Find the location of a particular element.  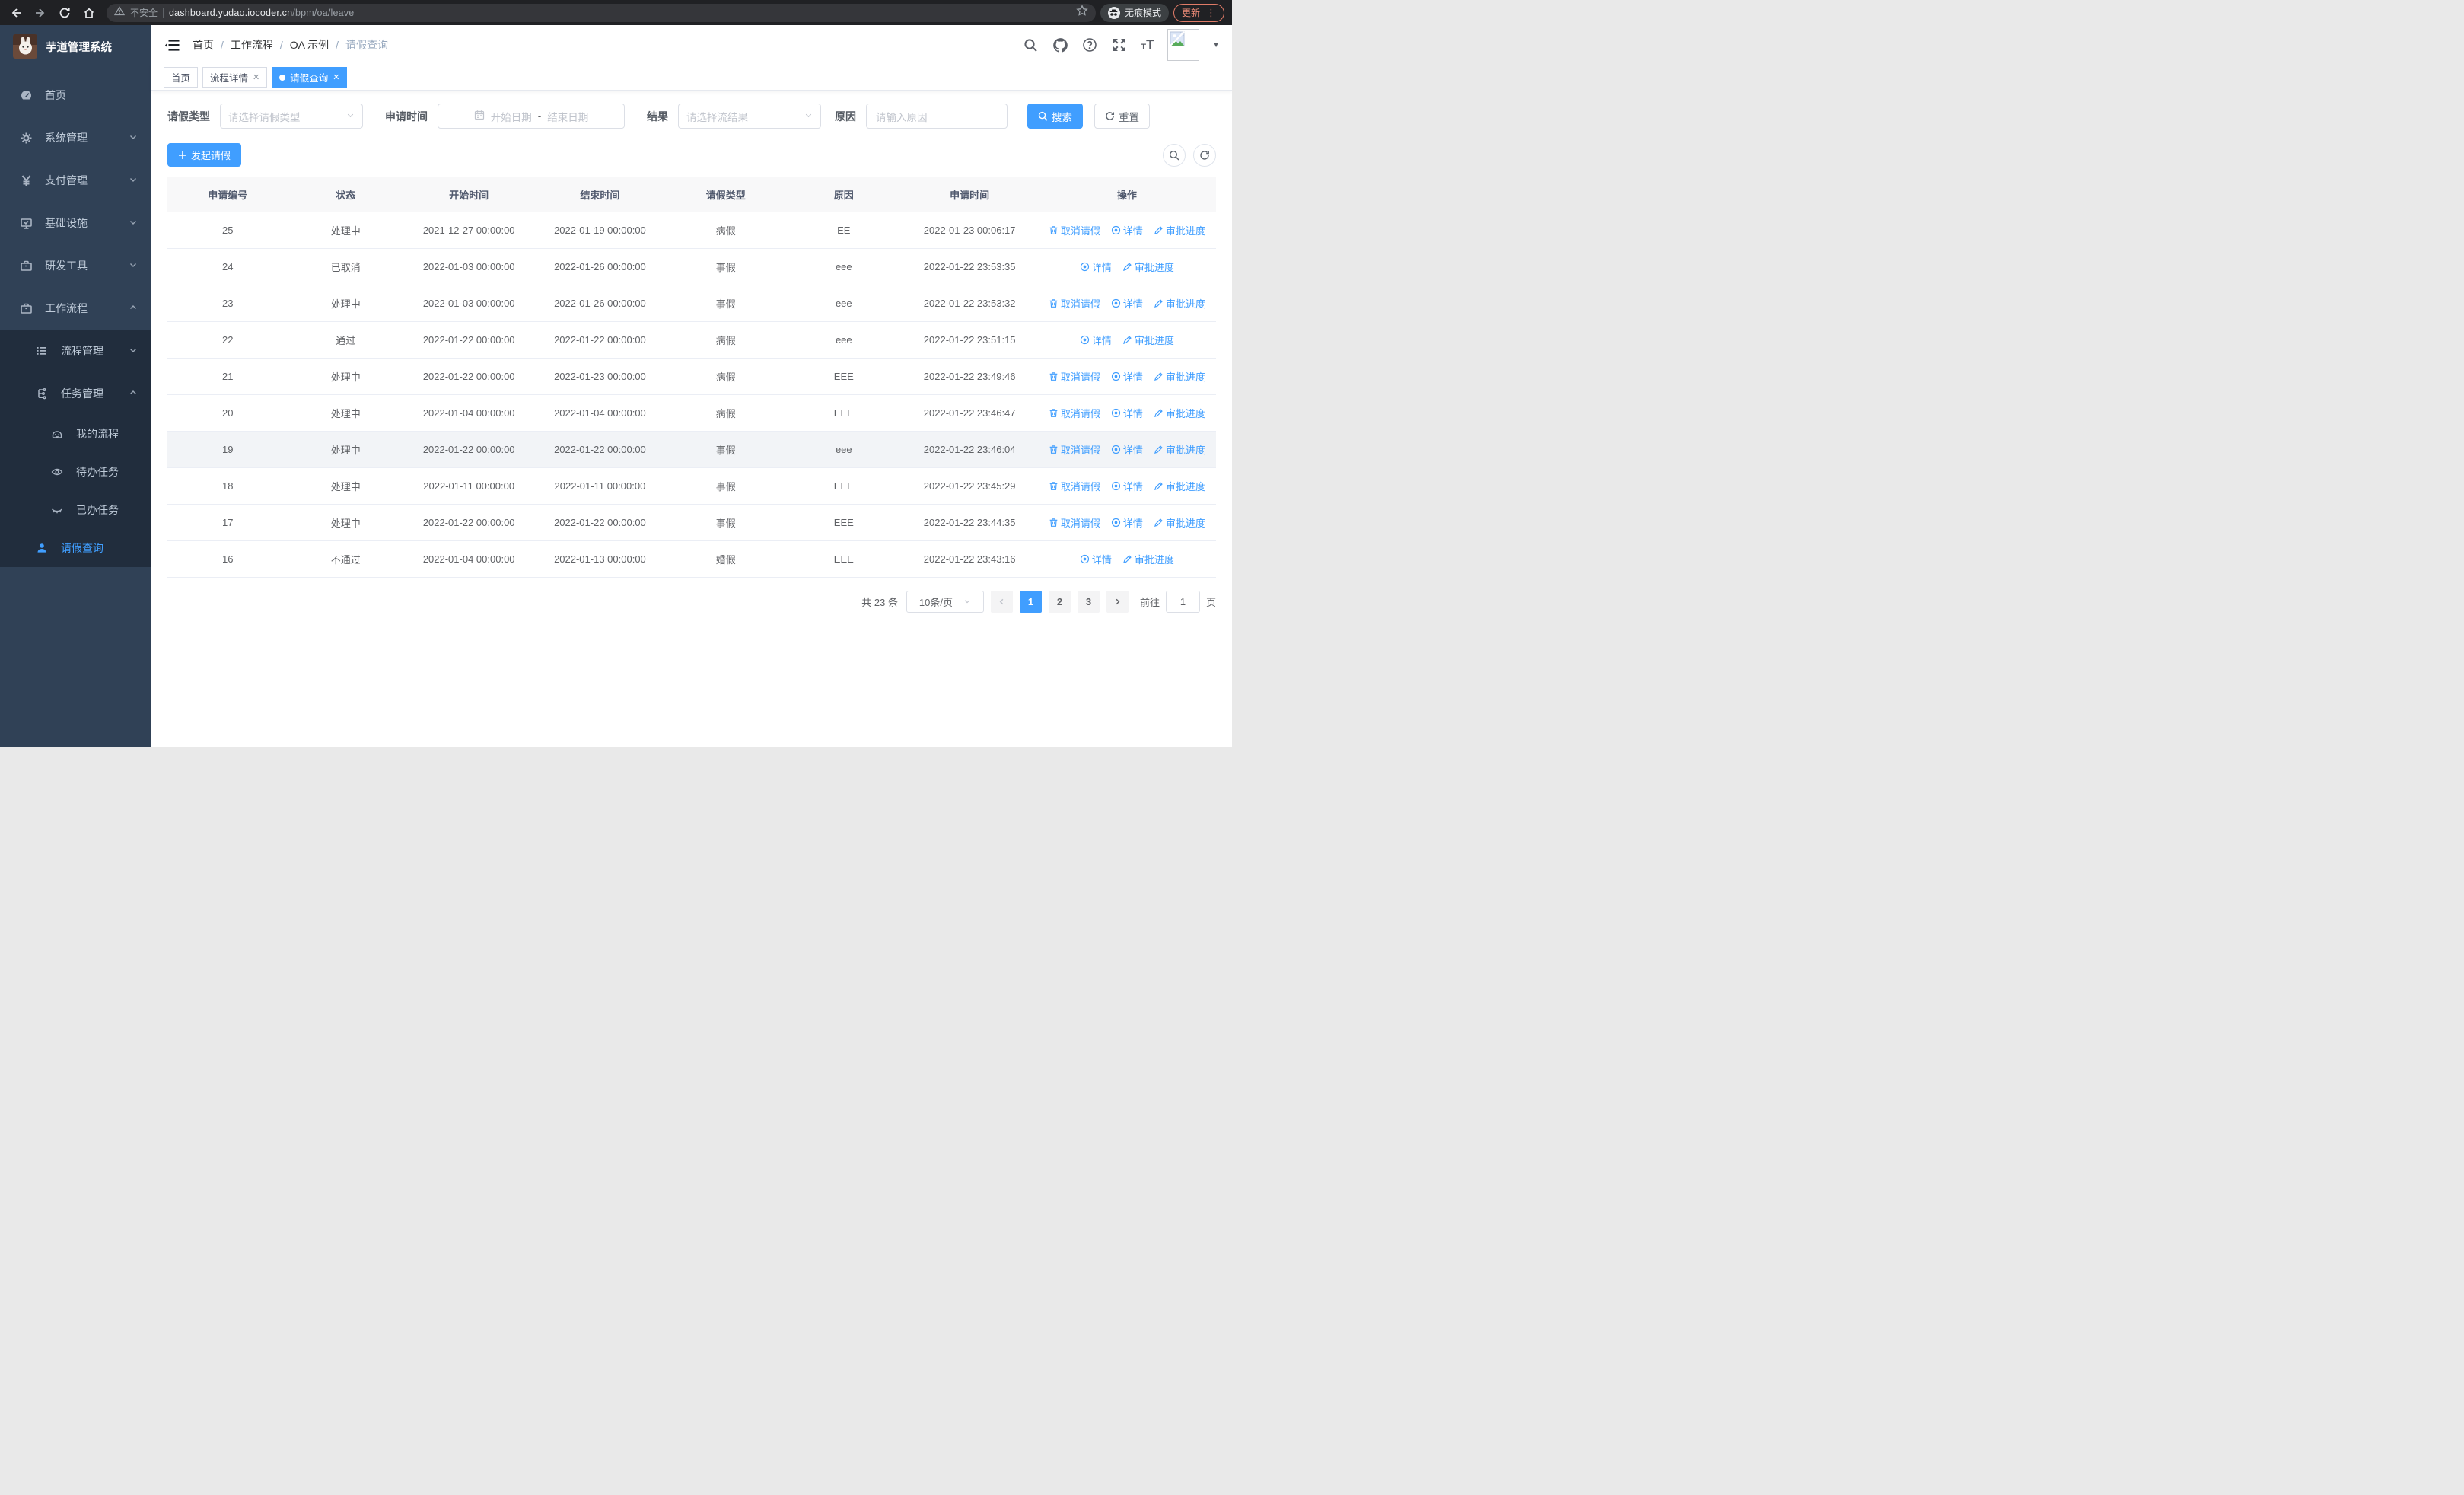

tag-leave-query: 请假查询 ✕ is located at coordinates (310, 77).